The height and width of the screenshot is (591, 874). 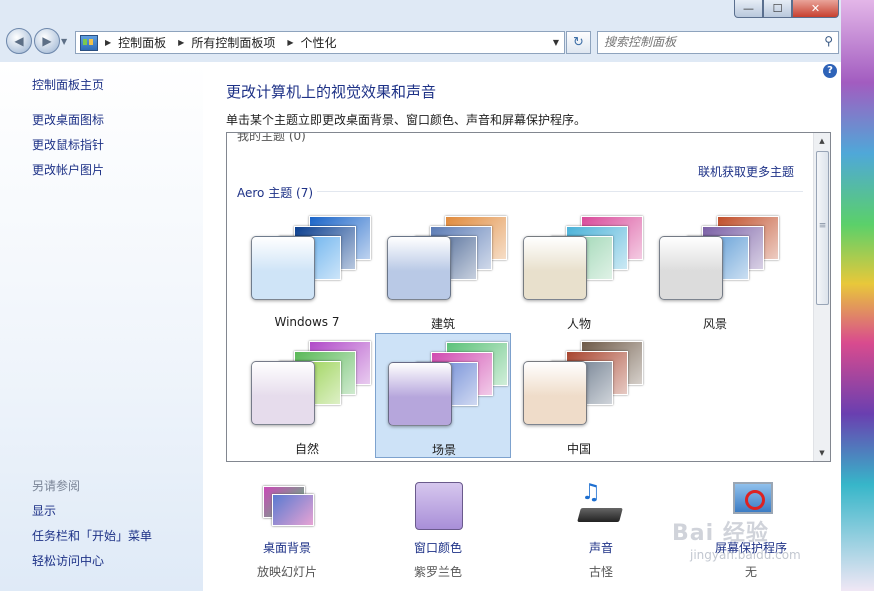 What do you see at coordinates (307, 322) in the screenshot?
I see `theme-name: Windows 7` at bounding box center [307, 322].